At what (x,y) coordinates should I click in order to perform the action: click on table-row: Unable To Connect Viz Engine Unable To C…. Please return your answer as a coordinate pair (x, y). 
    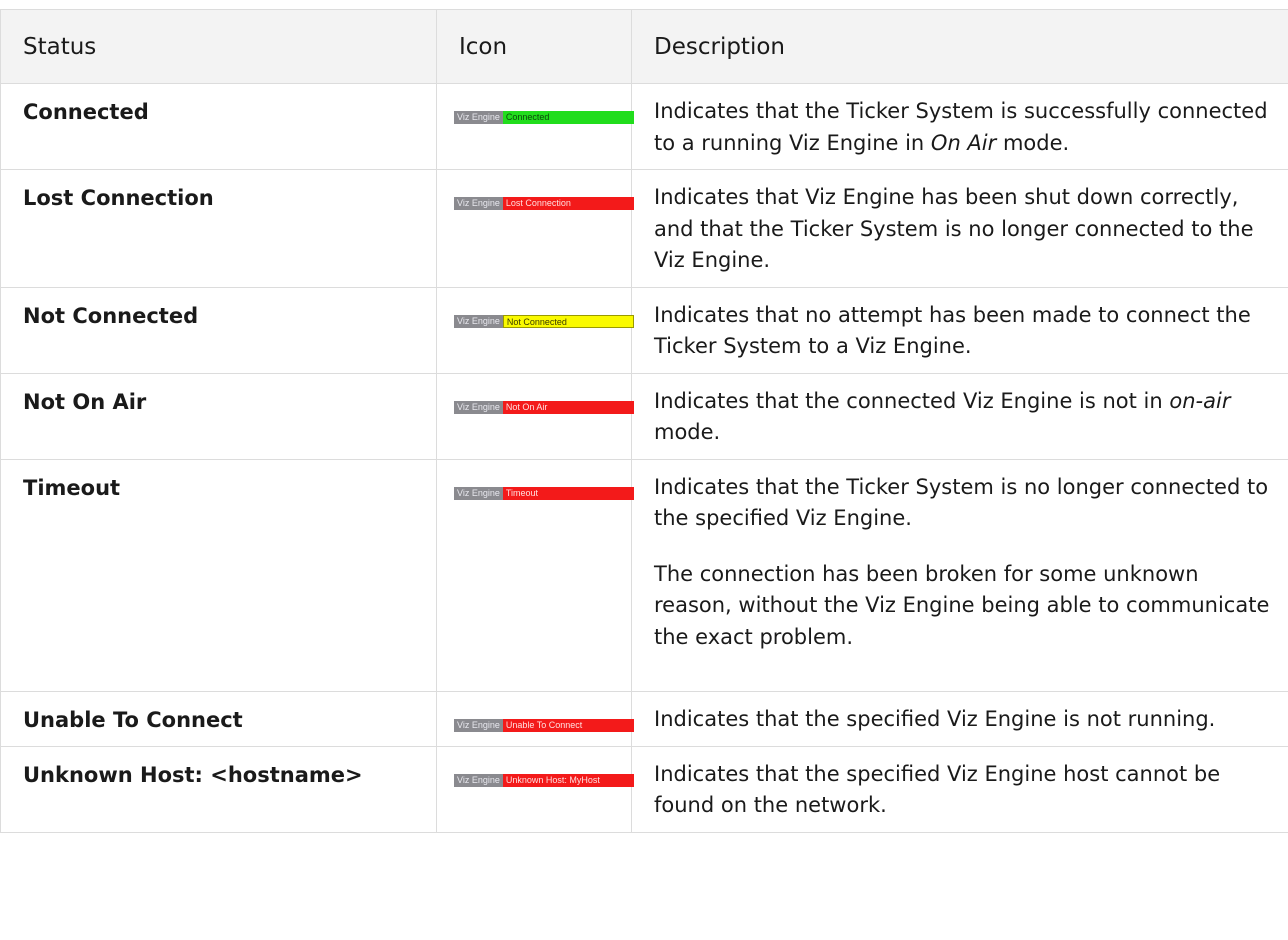
    Looking at the image, I should click on (644, 719).